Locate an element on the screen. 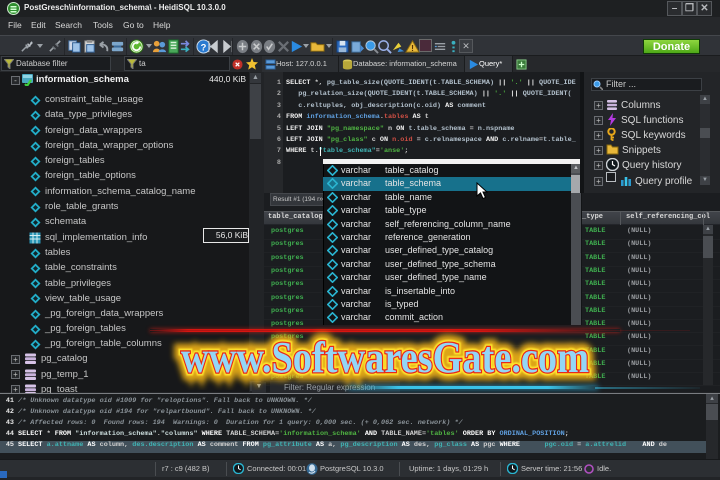 Image resolution: width=720 pixels, height=480 pixels. svg-text: www.SoftwaresGate.com is located at coordinates (385, 357).